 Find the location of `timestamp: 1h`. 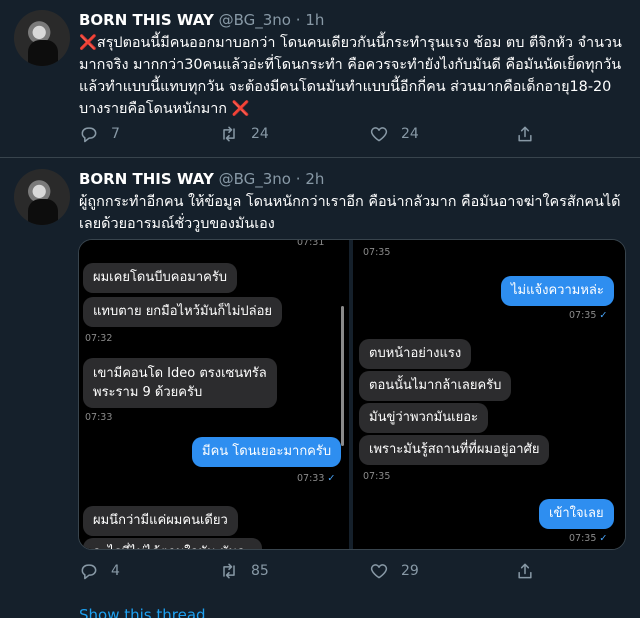

timestamp: 1h is located at coordinates (314, 20).